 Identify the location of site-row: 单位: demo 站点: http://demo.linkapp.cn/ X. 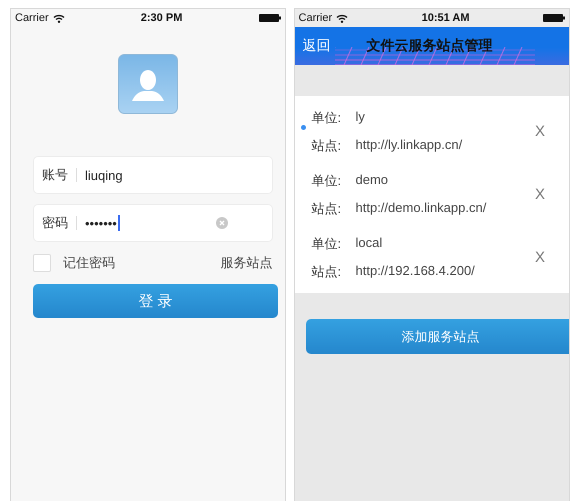
(431, 194).